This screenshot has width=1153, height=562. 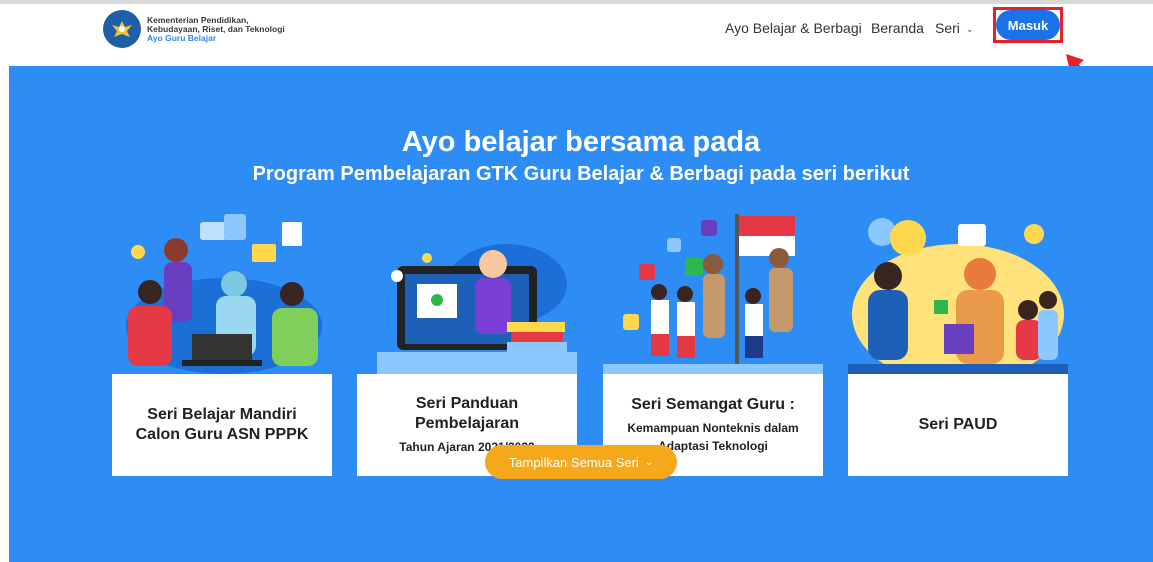 I want to click on hero-title: Ayo belajar bersama pada, so click(x=581, y=142).